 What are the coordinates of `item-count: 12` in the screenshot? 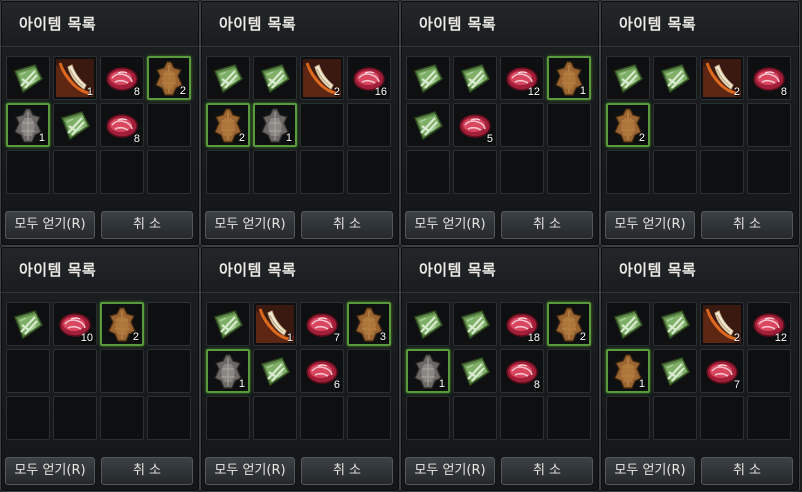 It's located at (780, 338).